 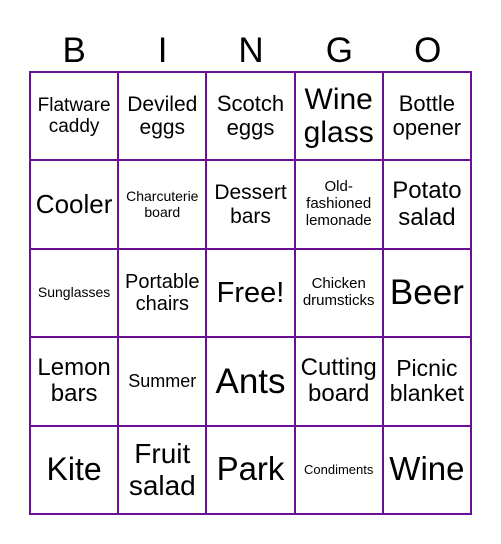 I want to click on bingo-cell: Kite, so click(x=74, y=469).